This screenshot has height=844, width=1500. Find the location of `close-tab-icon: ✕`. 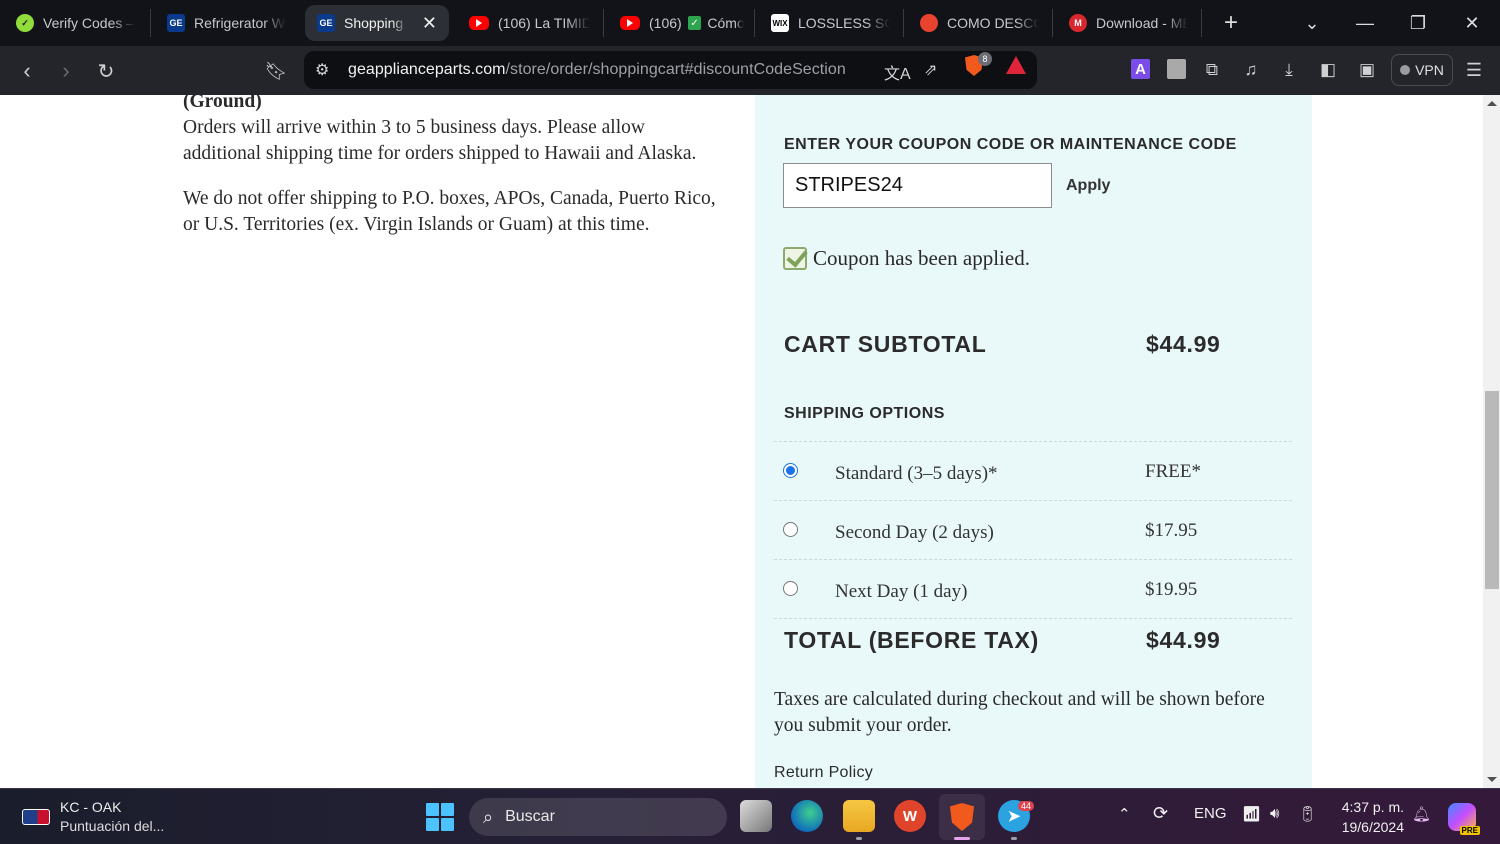

close-tab-icon: ✕ is located at coordinates (429, 23).